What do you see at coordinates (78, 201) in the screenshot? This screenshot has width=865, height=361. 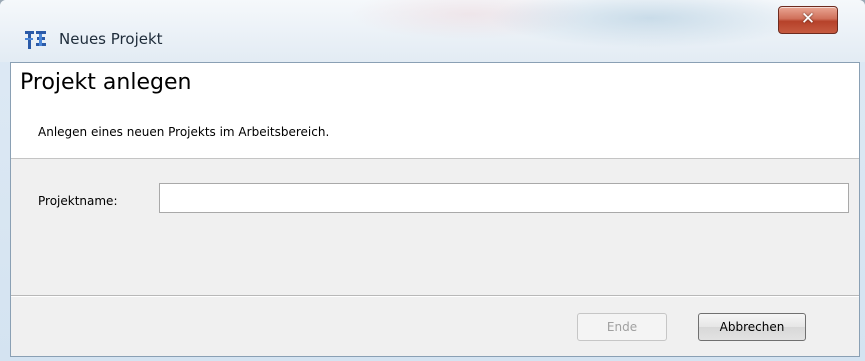 I see `project-name-label: Projektname:` at bounding box center [78, 201].